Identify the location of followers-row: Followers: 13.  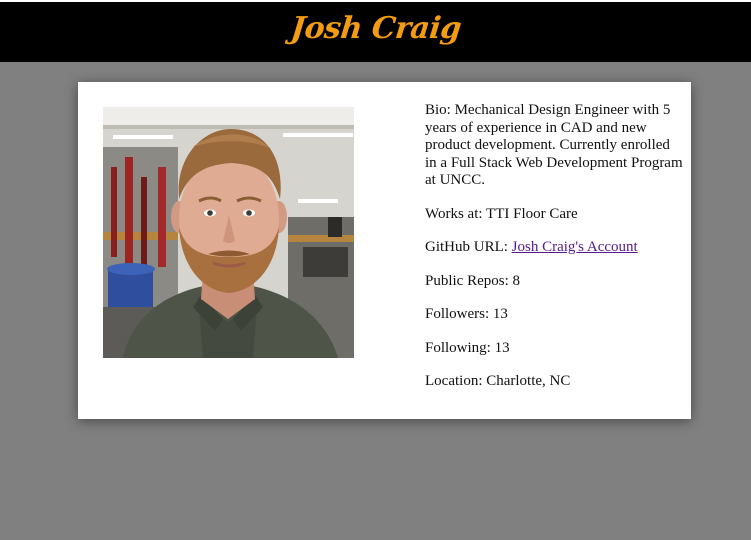
(554, 315).